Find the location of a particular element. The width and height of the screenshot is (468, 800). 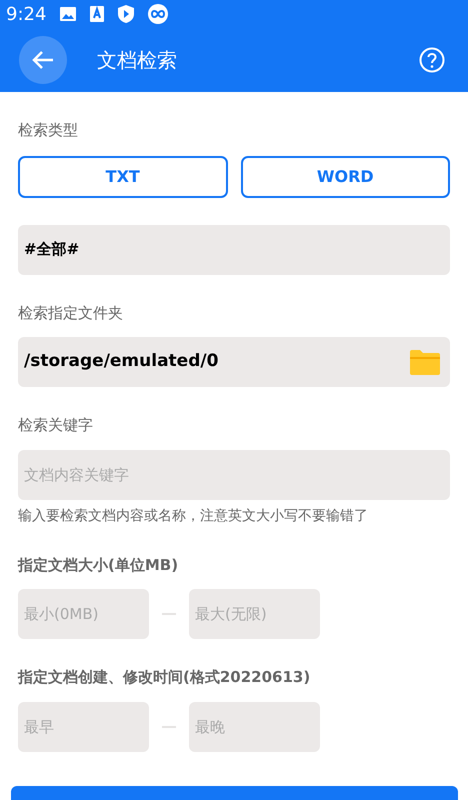

back-button is located at coordinates (43, 60).